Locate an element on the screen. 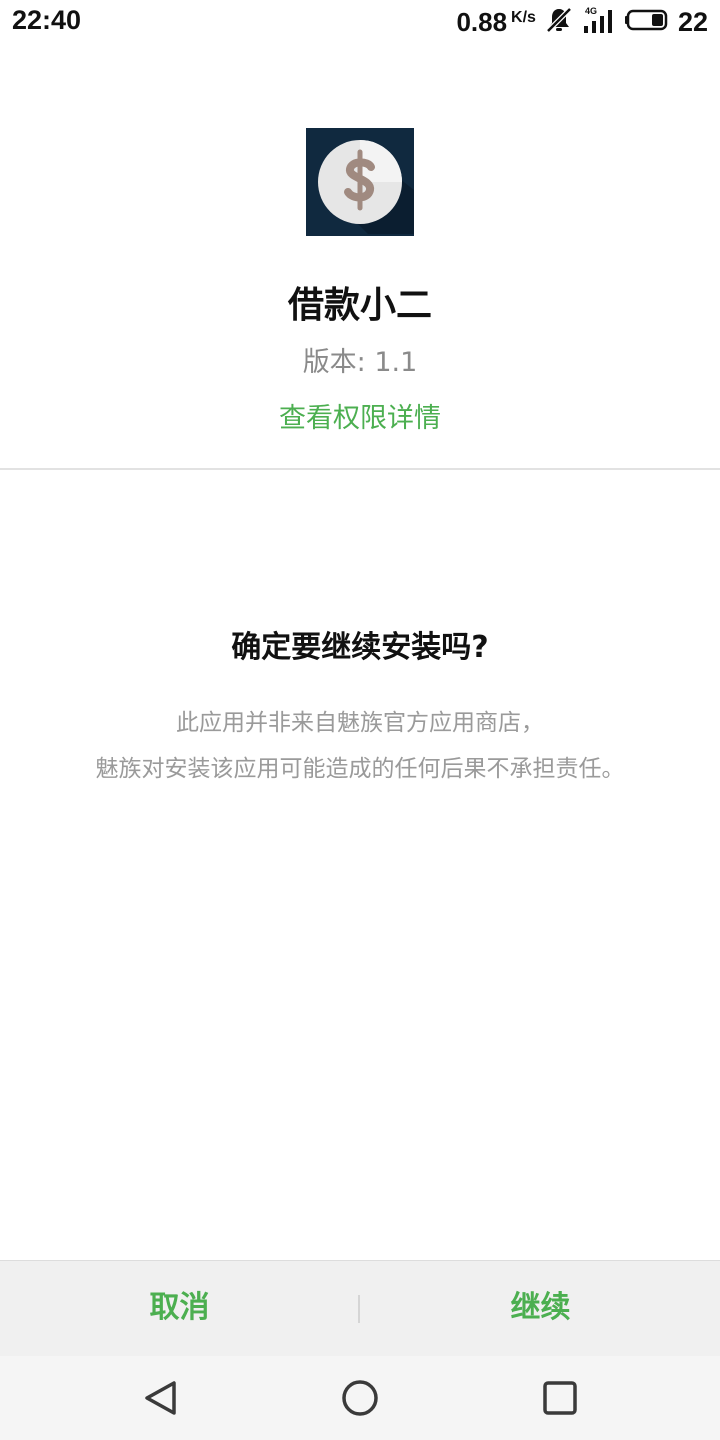 The width and height of the screenshot is (720, 1440). battery-level: 22 is located at coordinates (692, 21).